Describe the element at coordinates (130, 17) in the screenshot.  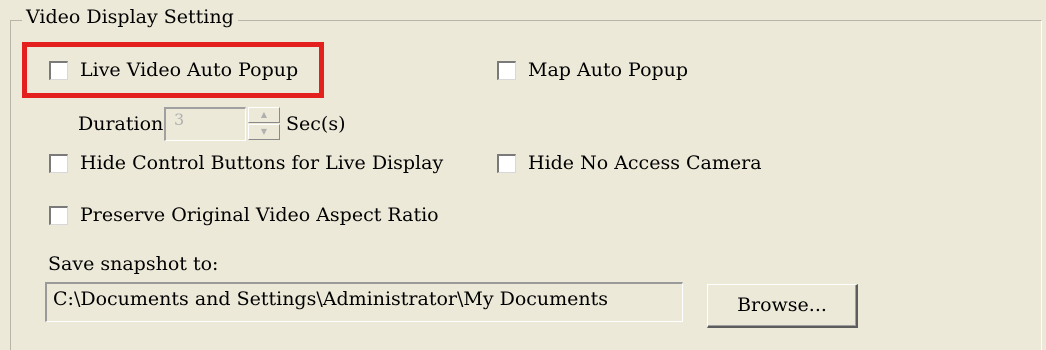
I see `group-title: Video Display Setting` at that location.